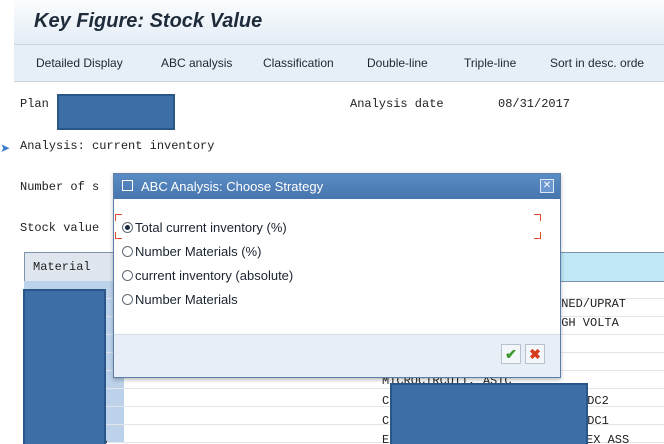 Image resolution: width=664 pixels, height=444 pixels. Describe the element at coordinates (117, 146) in the screenshot. I see `analysis-type: Analysis: current inventory` at that location.